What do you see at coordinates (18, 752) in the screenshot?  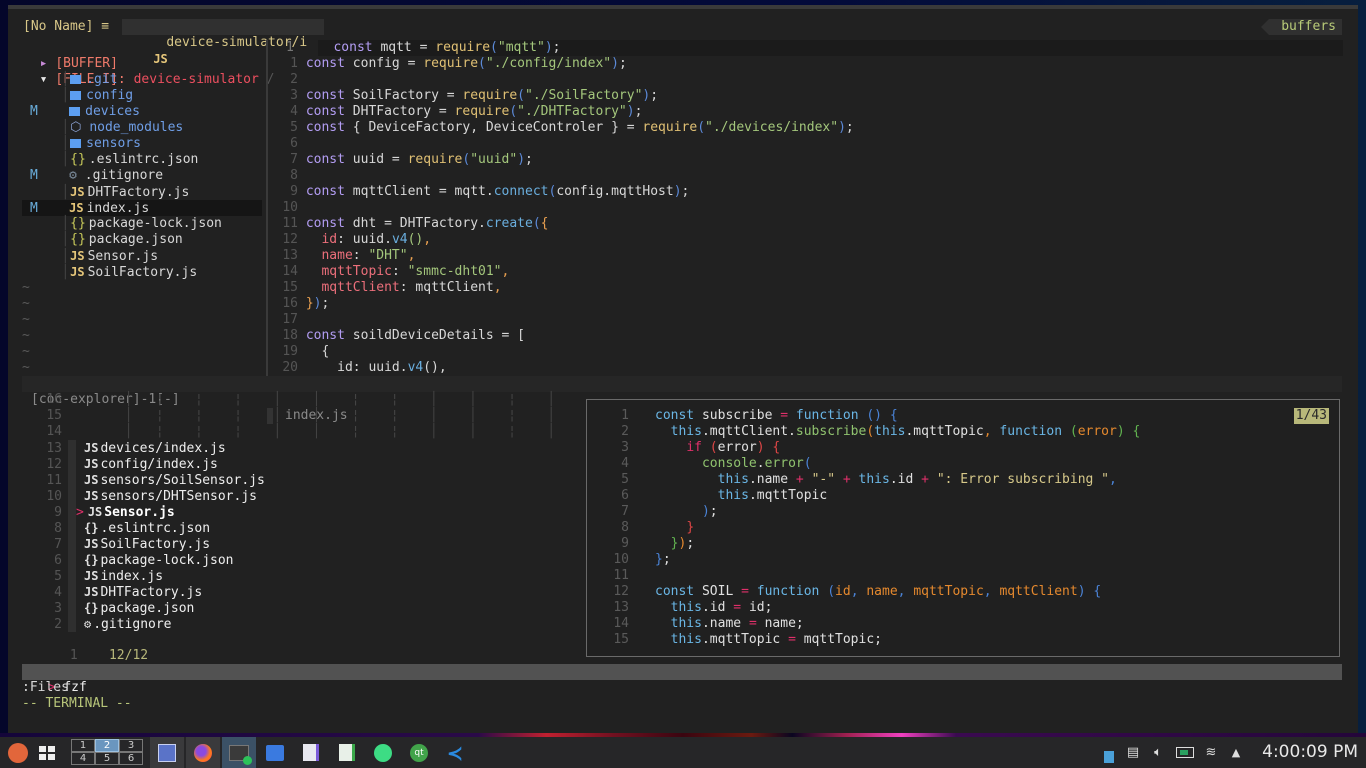 I see `app-launcher-button` at bounding box center [18, 752].